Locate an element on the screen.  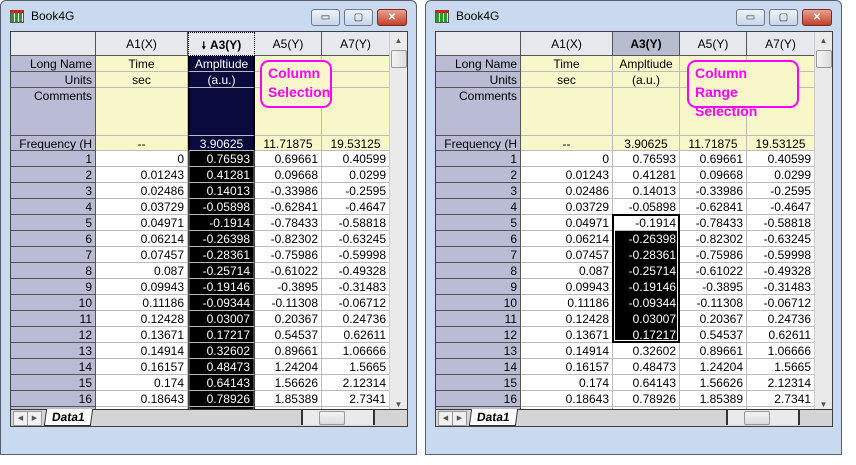
data-cell: 0.11186 is located at coordinates (142, 303).